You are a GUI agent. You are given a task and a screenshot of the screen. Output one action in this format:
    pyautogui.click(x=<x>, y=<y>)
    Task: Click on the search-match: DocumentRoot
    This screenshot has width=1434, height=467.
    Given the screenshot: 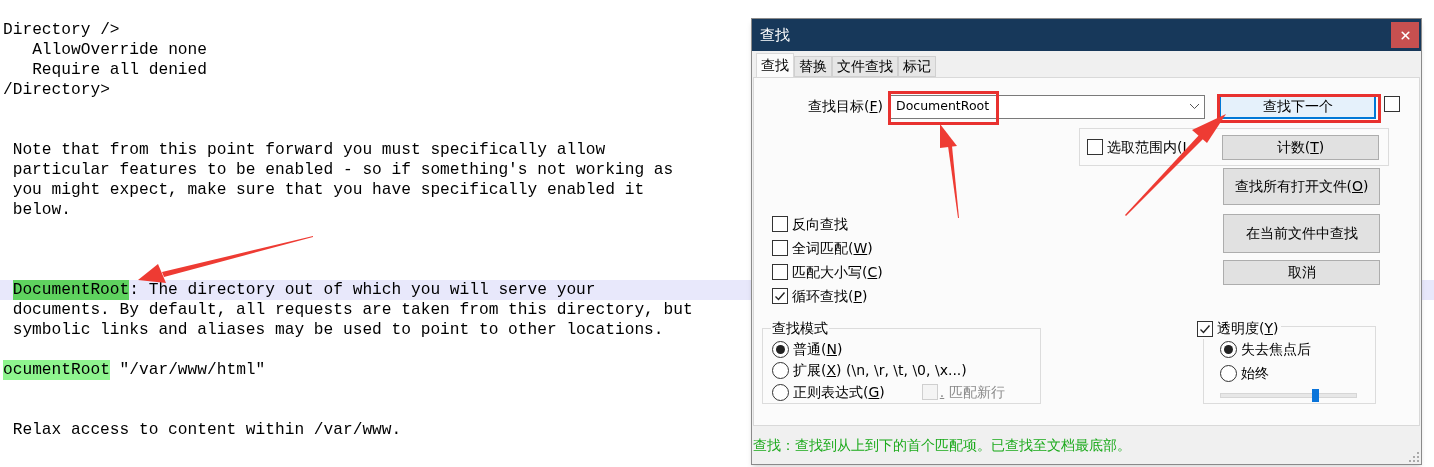 What is the action you would take?
    pyautogui.click(x=71, y=290)
    